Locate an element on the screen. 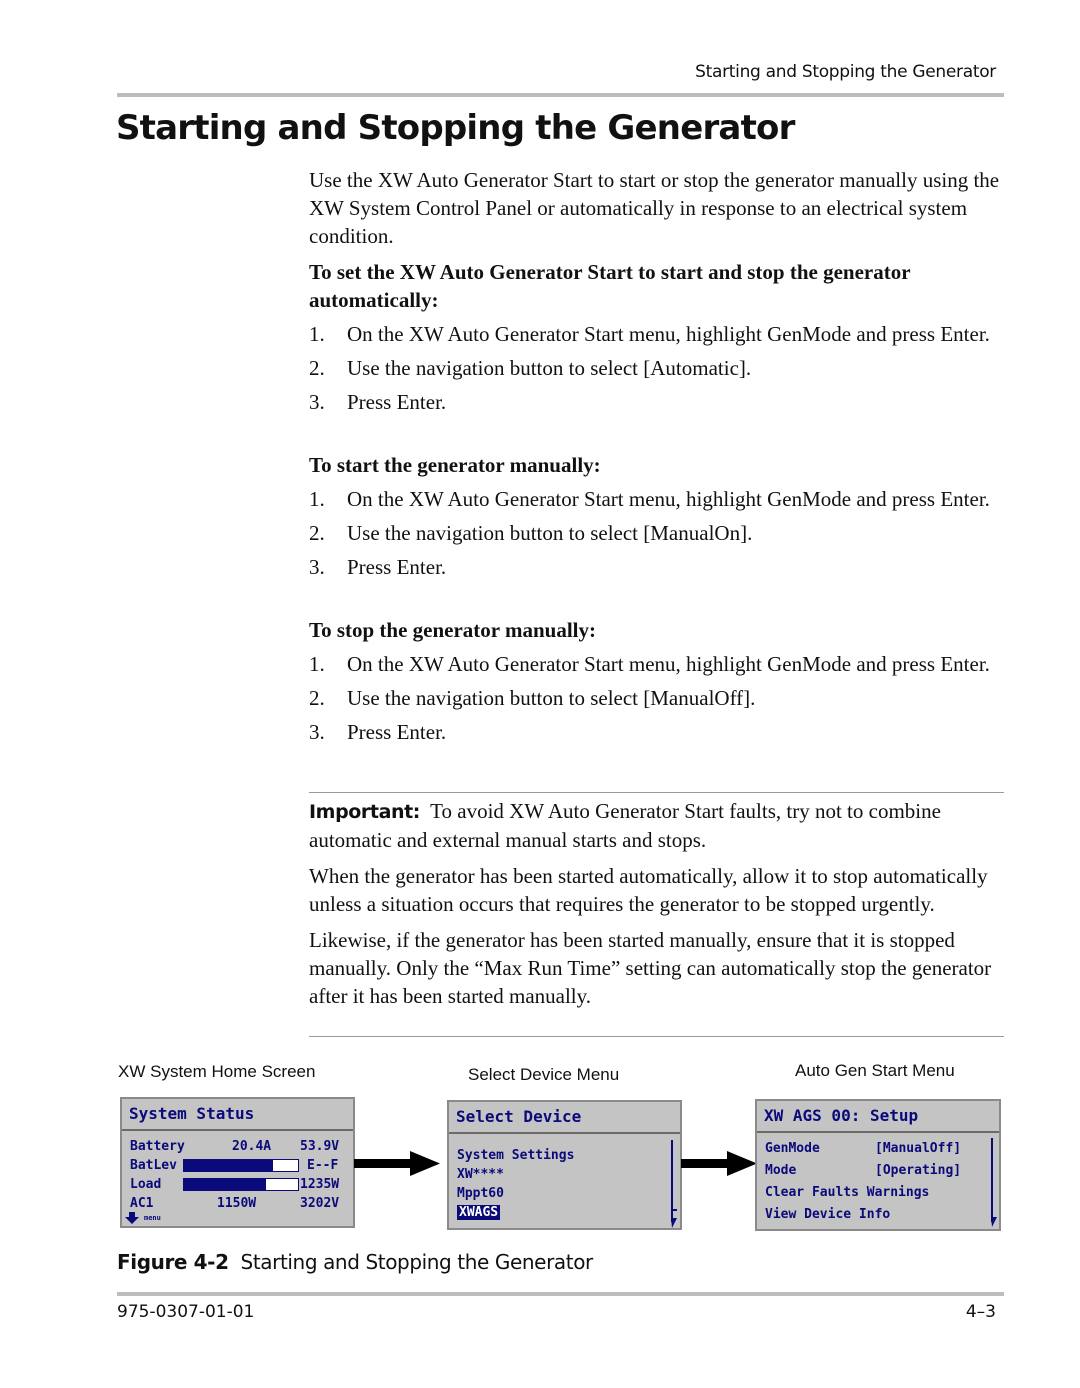 The image size is (1080, 1388). batlev-bar-fill is located at coordinates (228, 1165).